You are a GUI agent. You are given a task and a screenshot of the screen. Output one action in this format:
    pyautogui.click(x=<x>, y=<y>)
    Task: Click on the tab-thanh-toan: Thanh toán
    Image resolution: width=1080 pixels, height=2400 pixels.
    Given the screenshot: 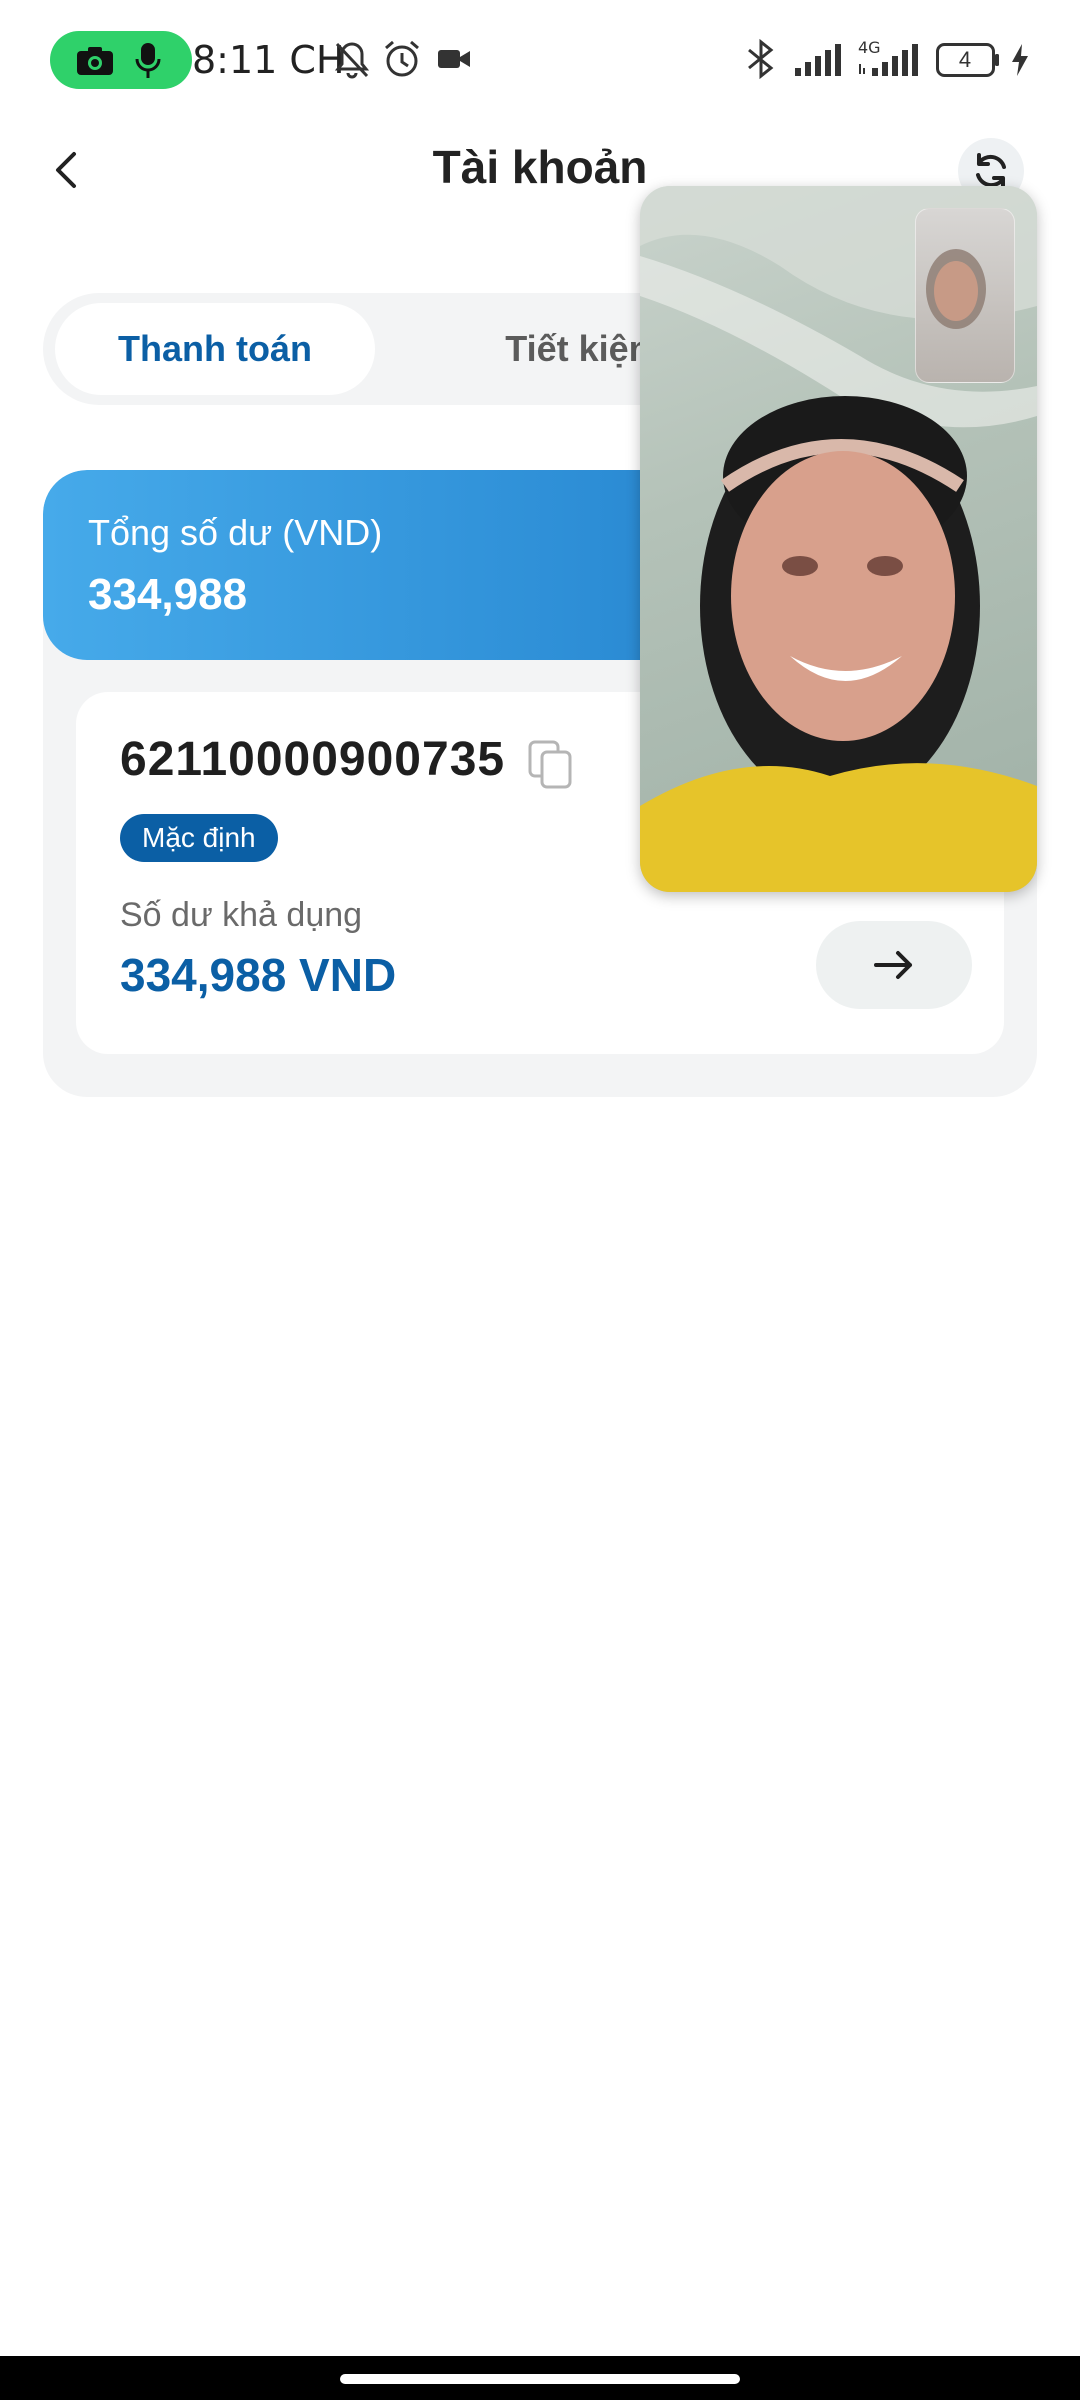 What is the action you would take?
    pyautogui.click(x=215, y=349)
    